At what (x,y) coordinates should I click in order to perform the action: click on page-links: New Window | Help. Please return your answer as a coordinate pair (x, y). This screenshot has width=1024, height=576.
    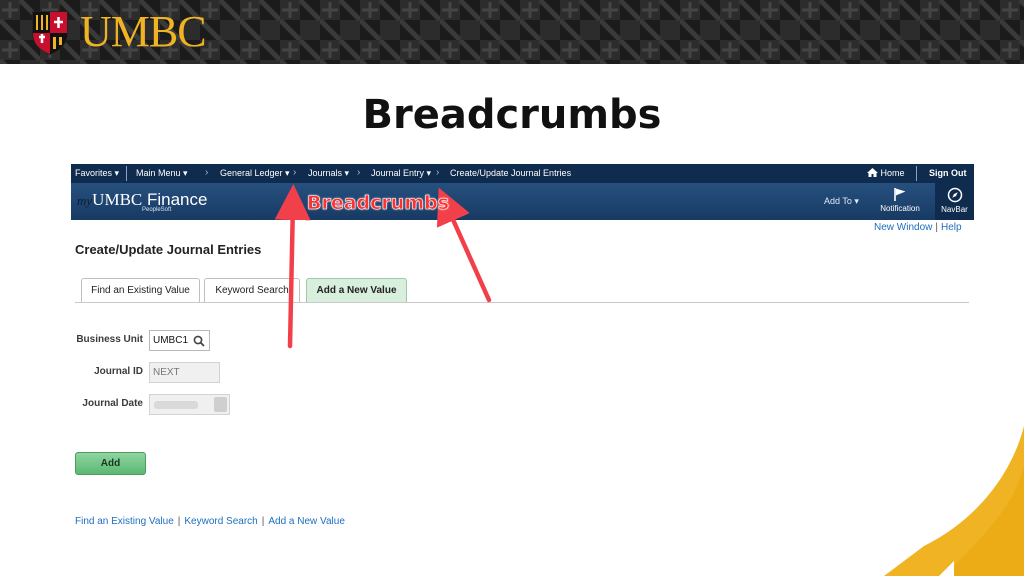
    Looking at the image, I should click on (918, 227).